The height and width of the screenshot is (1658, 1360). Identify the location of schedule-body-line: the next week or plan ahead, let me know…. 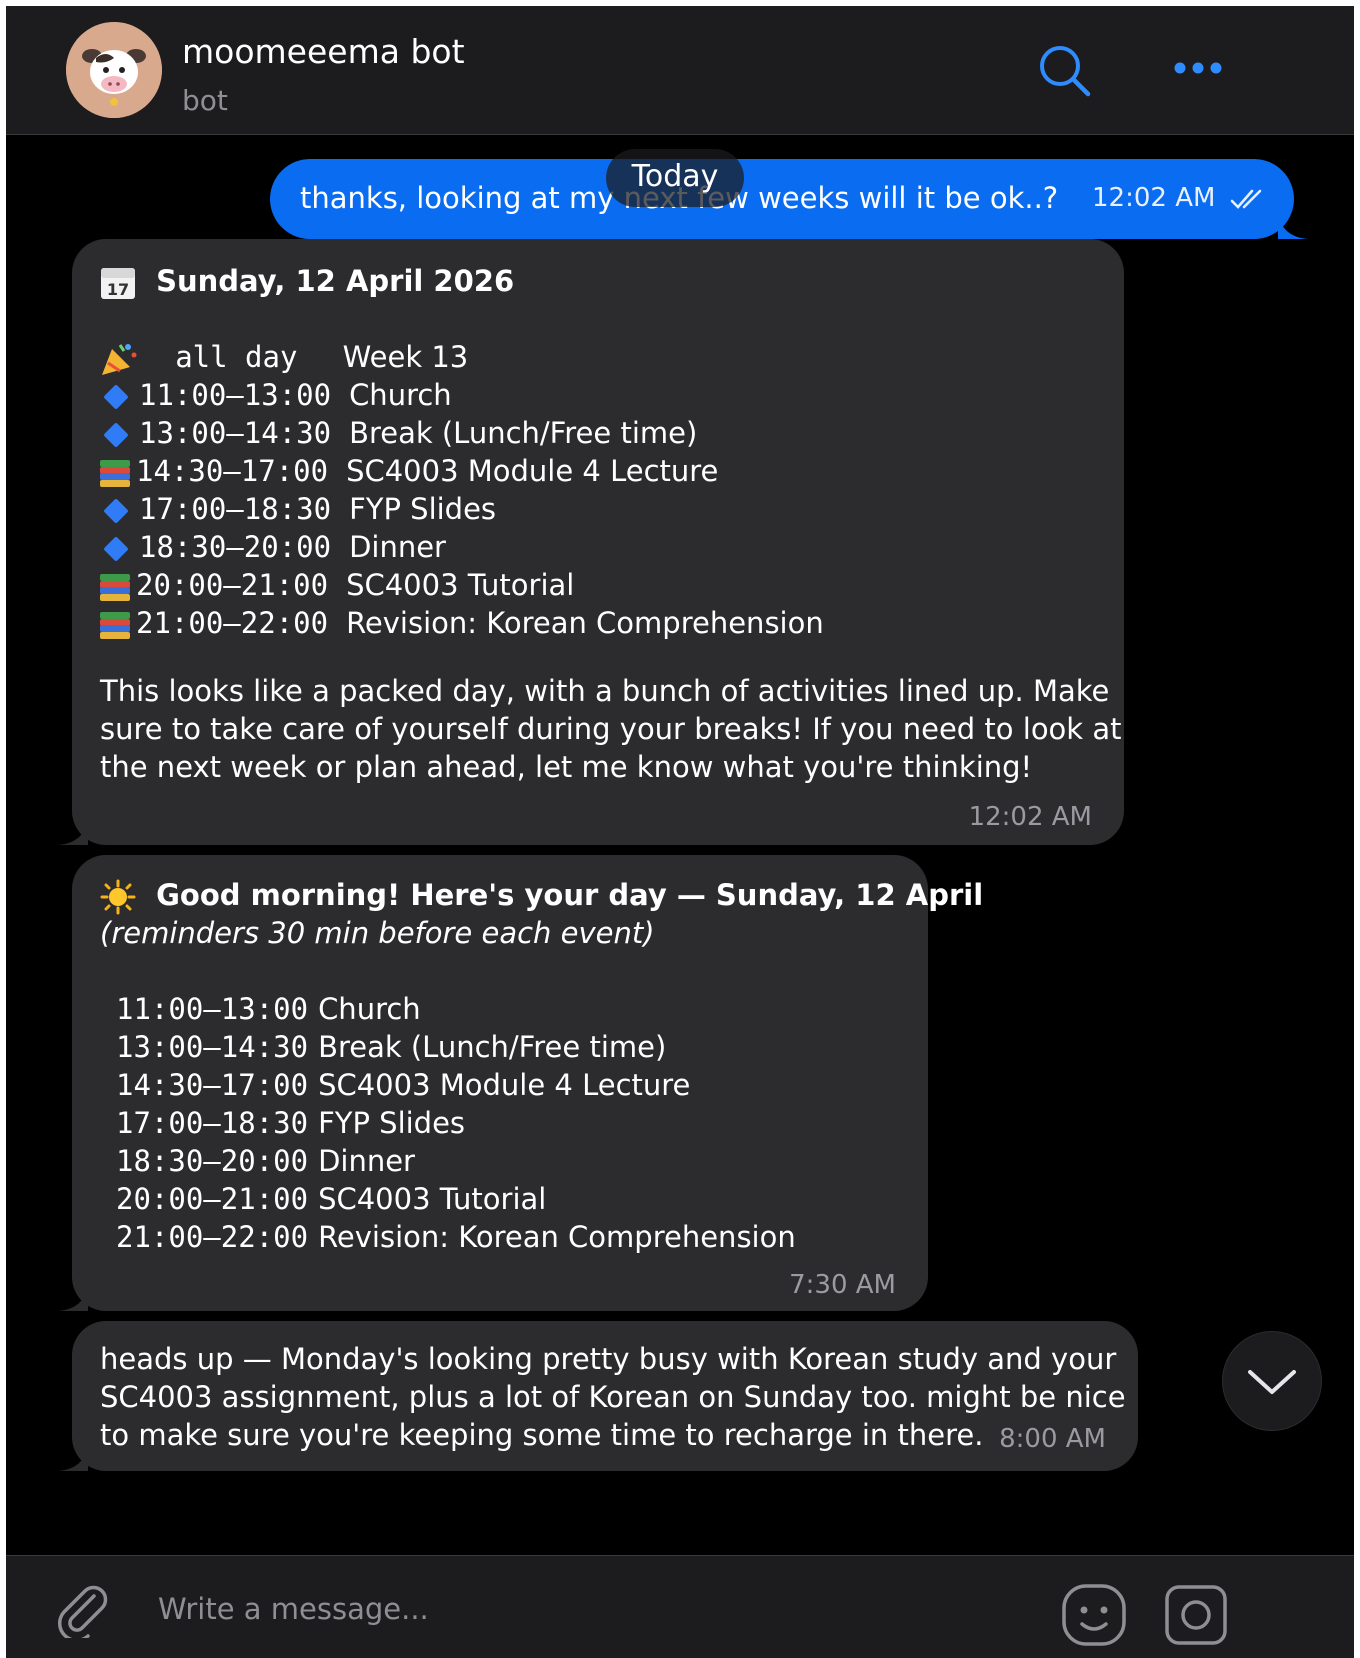
(566, 767).